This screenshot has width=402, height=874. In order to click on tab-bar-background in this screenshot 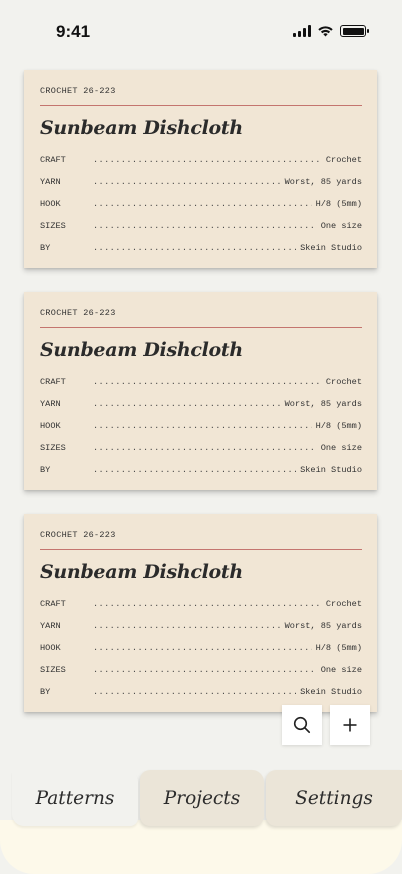, I will do `click(201, 847)`.